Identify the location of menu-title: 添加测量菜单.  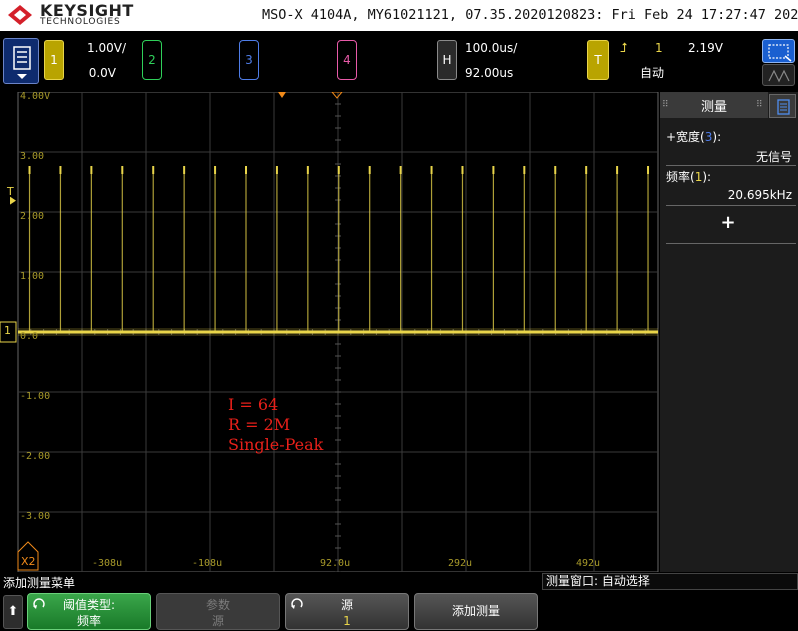
(39, 583).